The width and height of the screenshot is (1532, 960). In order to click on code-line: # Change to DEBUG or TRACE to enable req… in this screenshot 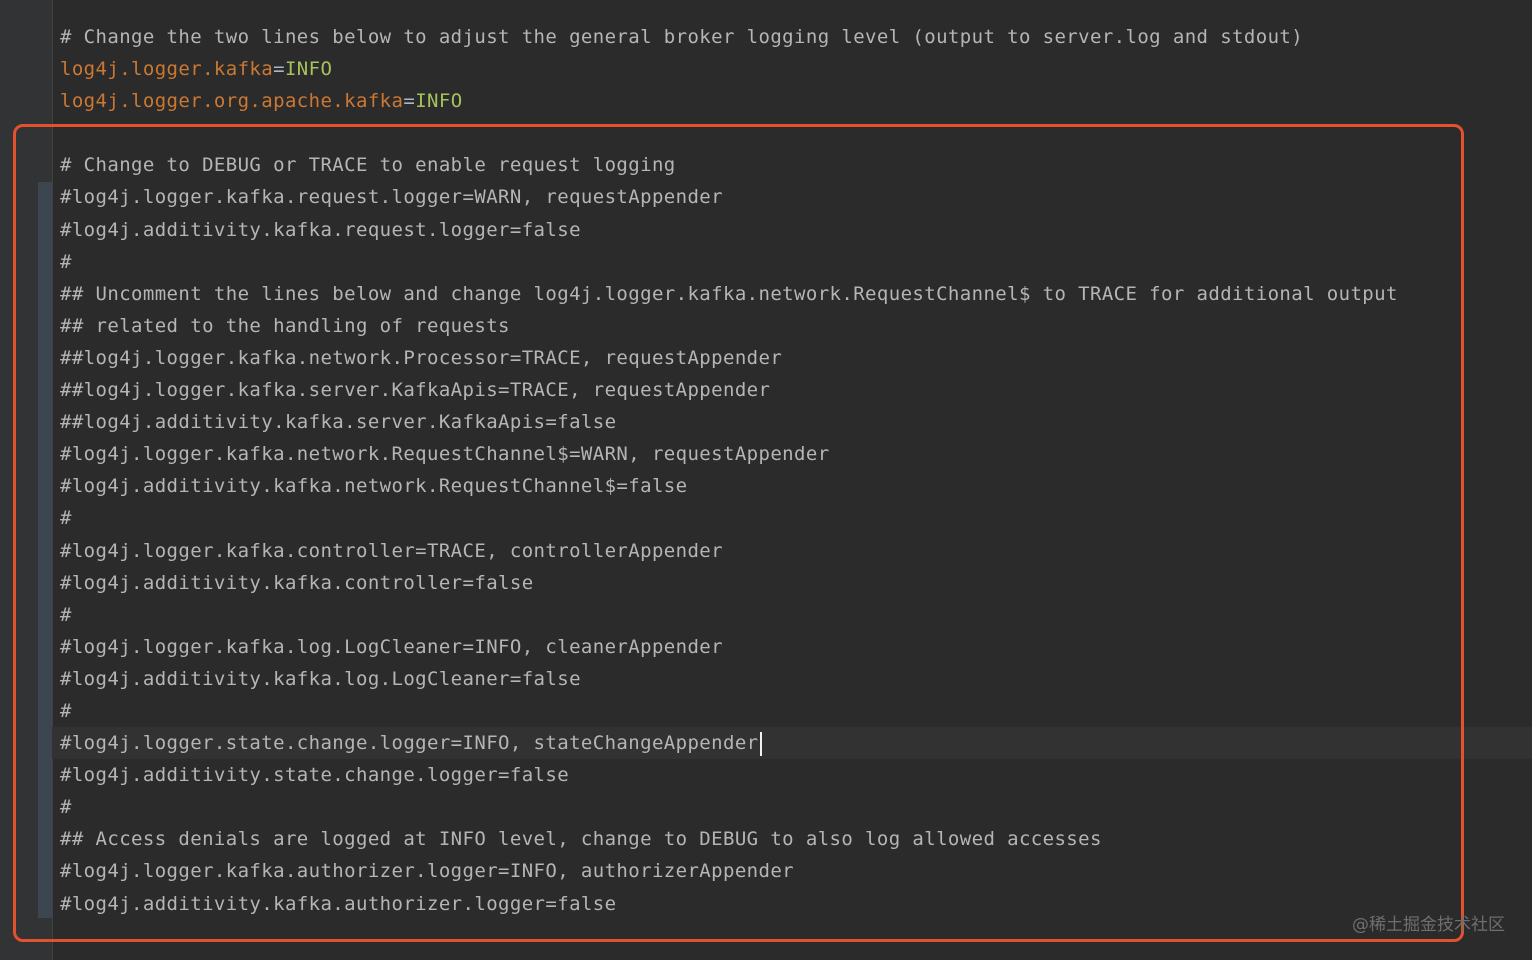, I will do `click(796, 165)`.